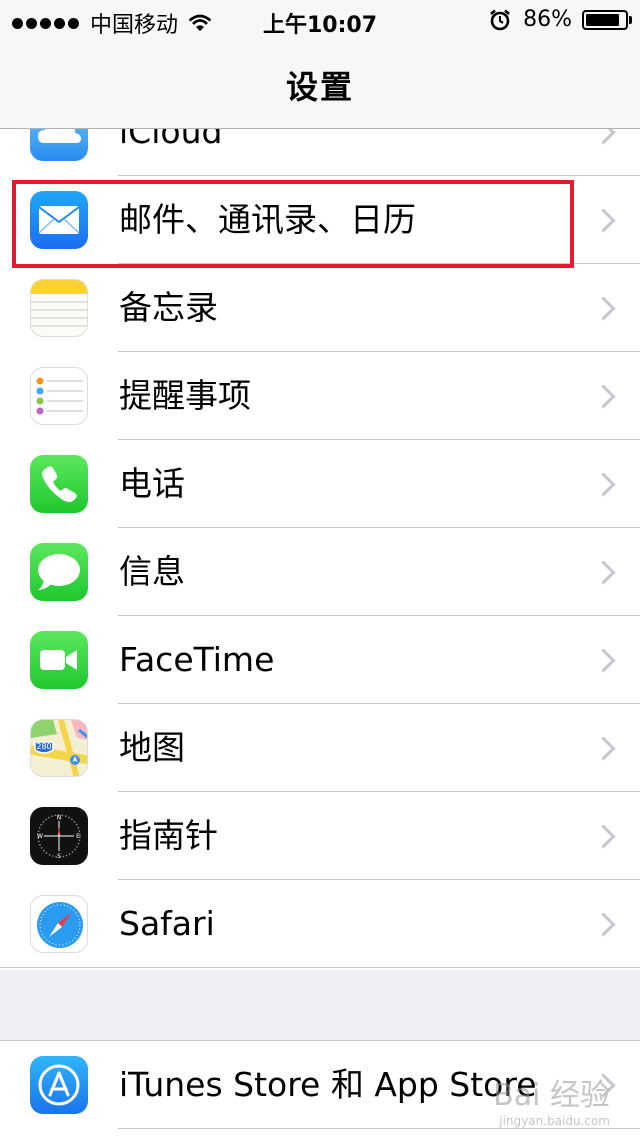 The image size is (640, 1137). What do you see at coordinates (59, 660) in the screenshot?
I see `facetime-icon` at bounding box center [59, 660].